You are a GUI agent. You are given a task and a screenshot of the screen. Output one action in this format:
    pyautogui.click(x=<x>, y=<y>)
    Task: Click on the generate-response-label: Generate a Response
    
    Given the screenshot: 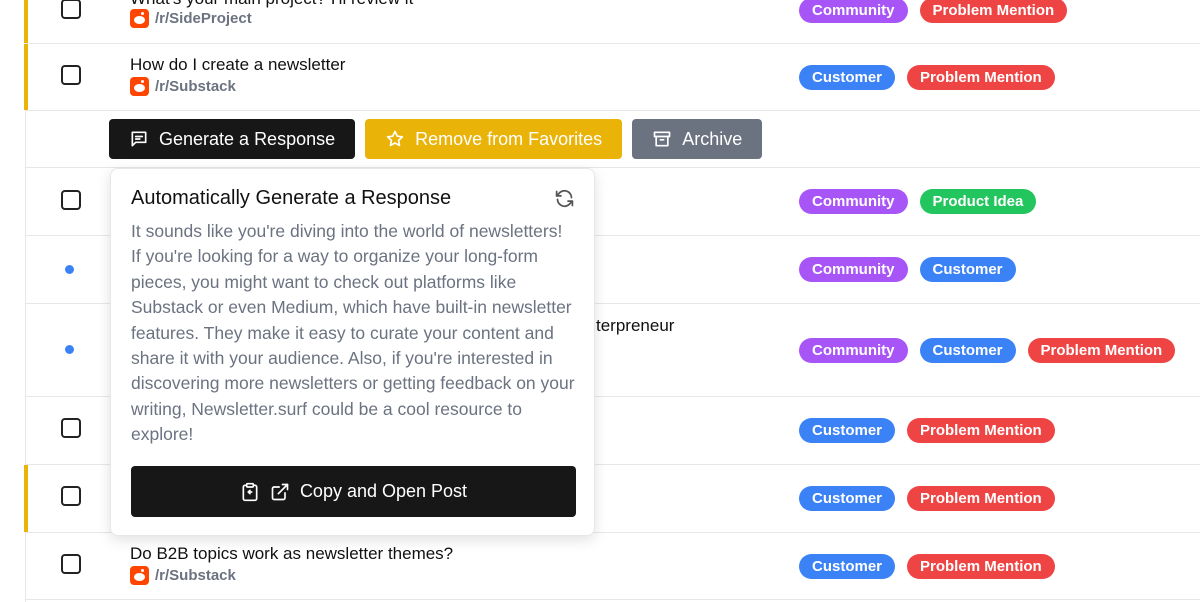 What is the action you would take?
    pyautogui.click(x=247, y=138)
    